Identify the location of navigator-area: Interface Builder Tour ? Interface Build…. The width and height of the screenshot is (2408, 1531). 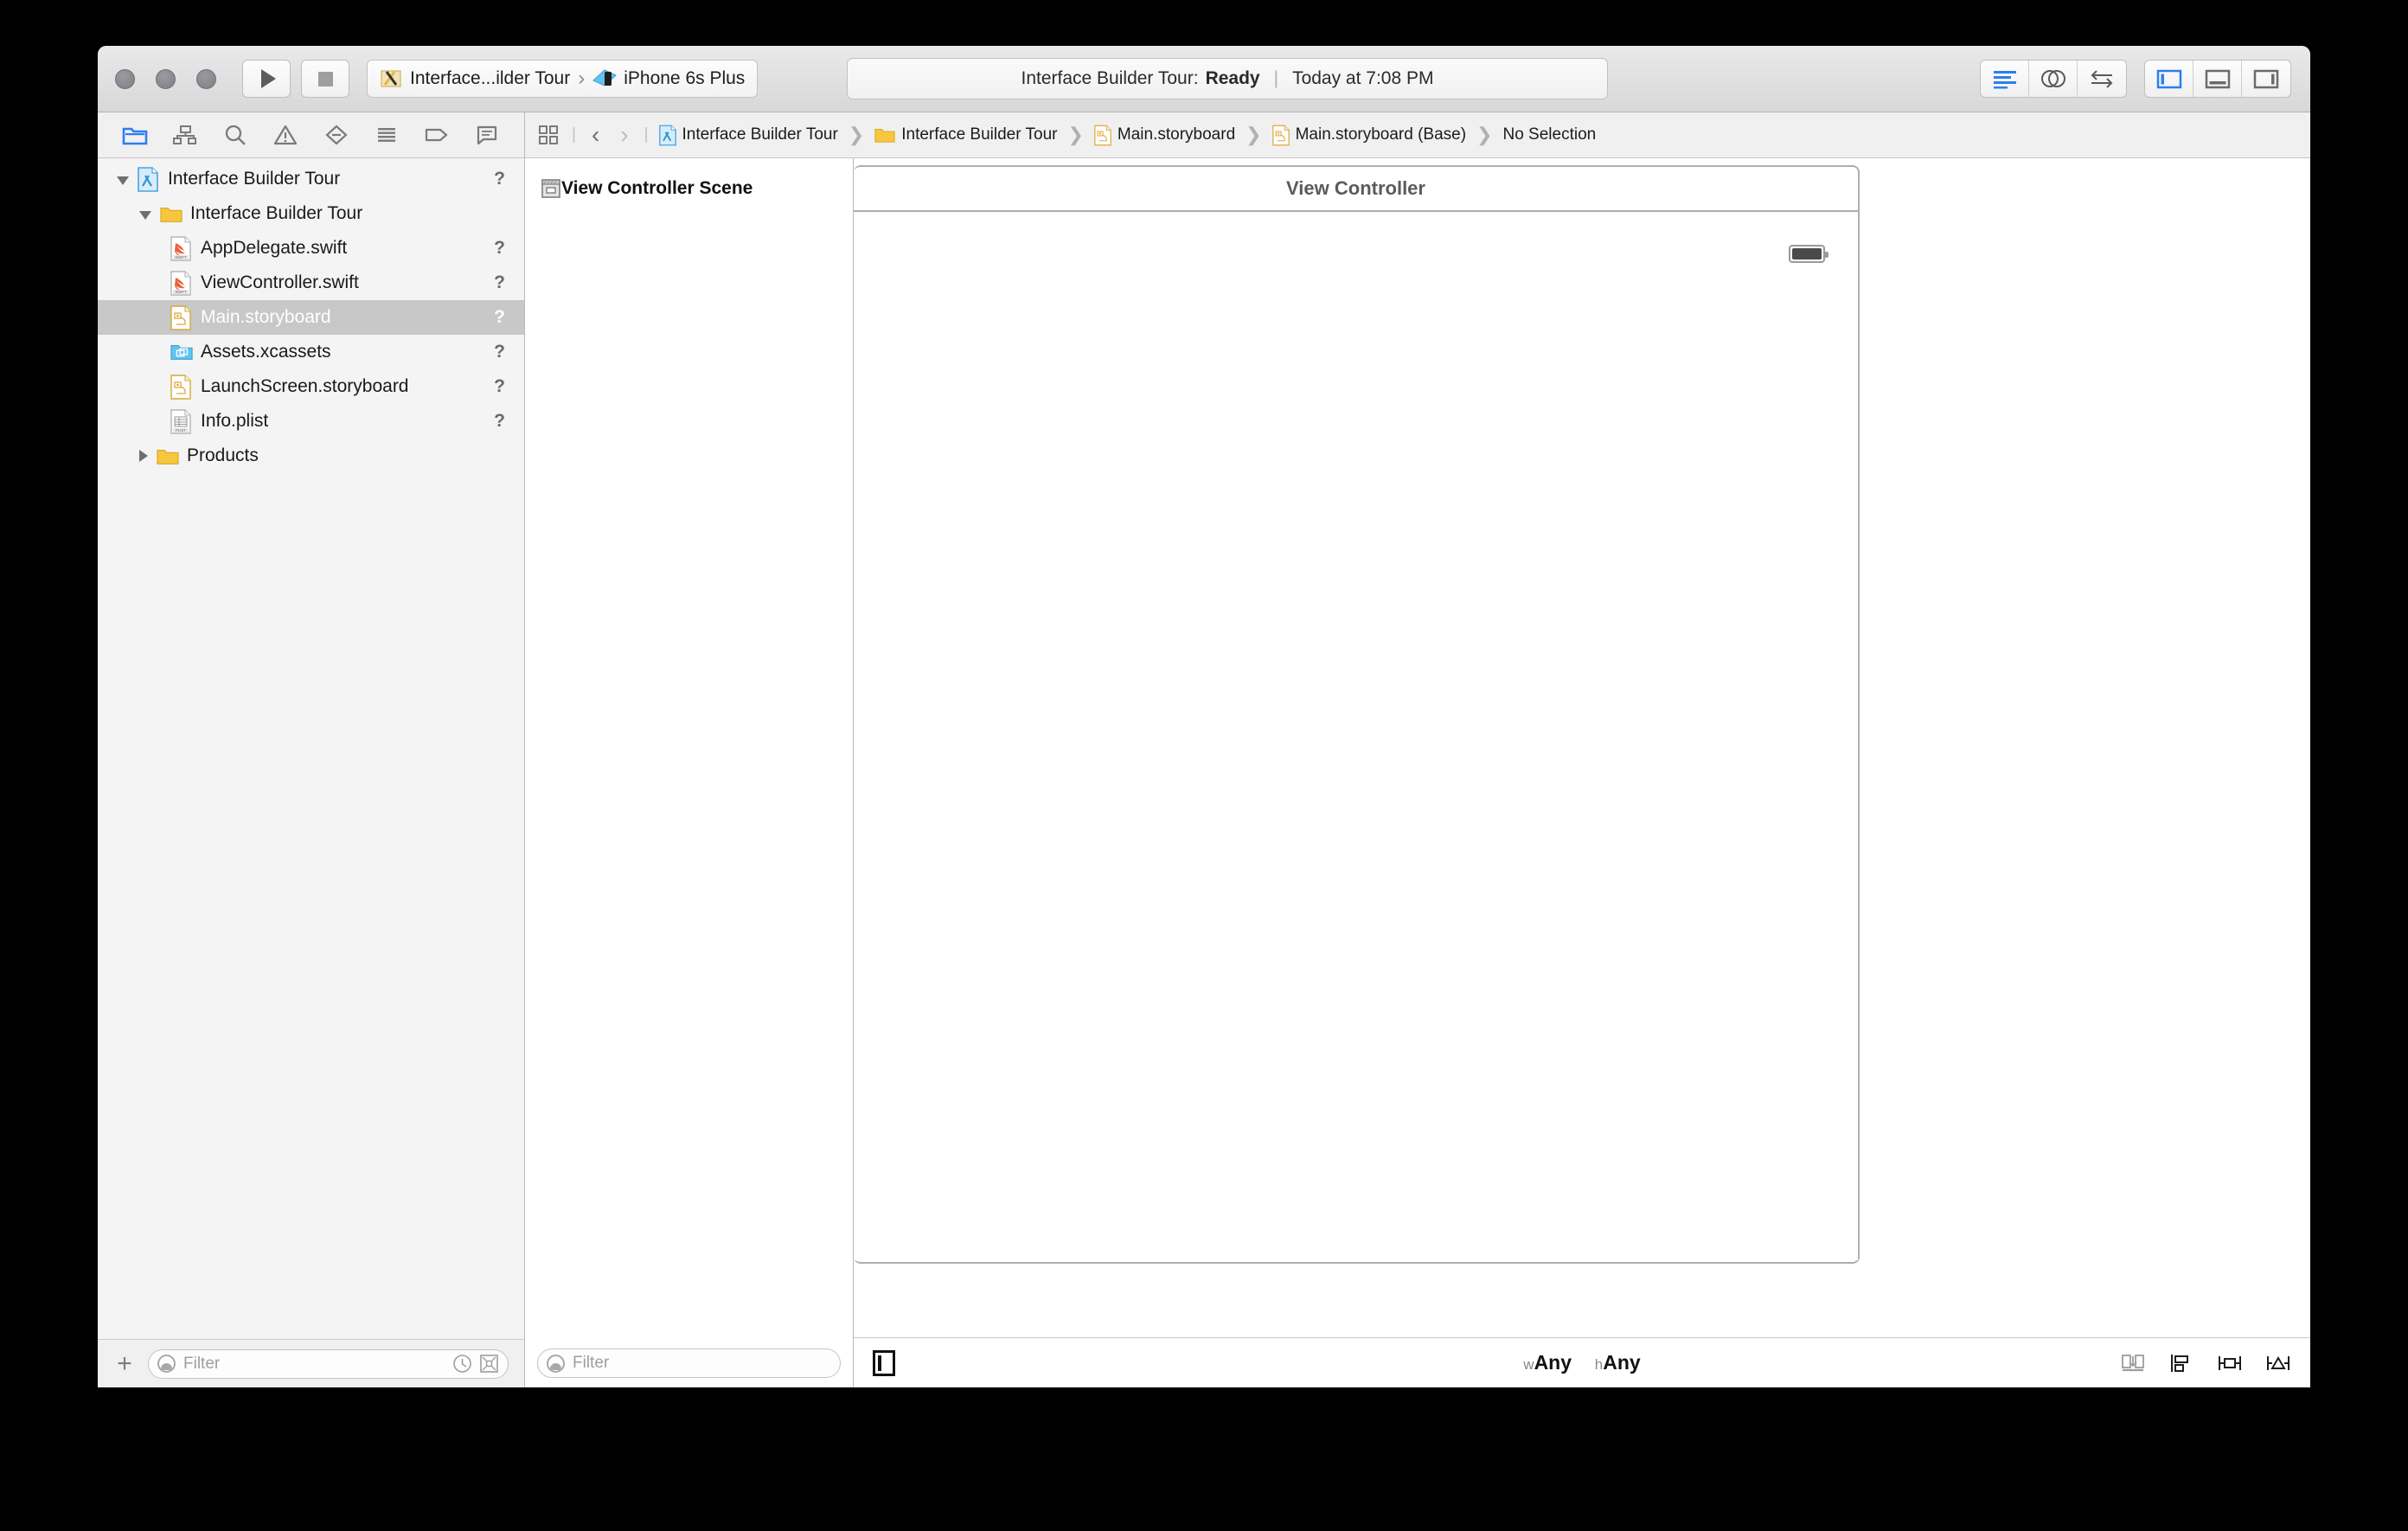
(311, 749).